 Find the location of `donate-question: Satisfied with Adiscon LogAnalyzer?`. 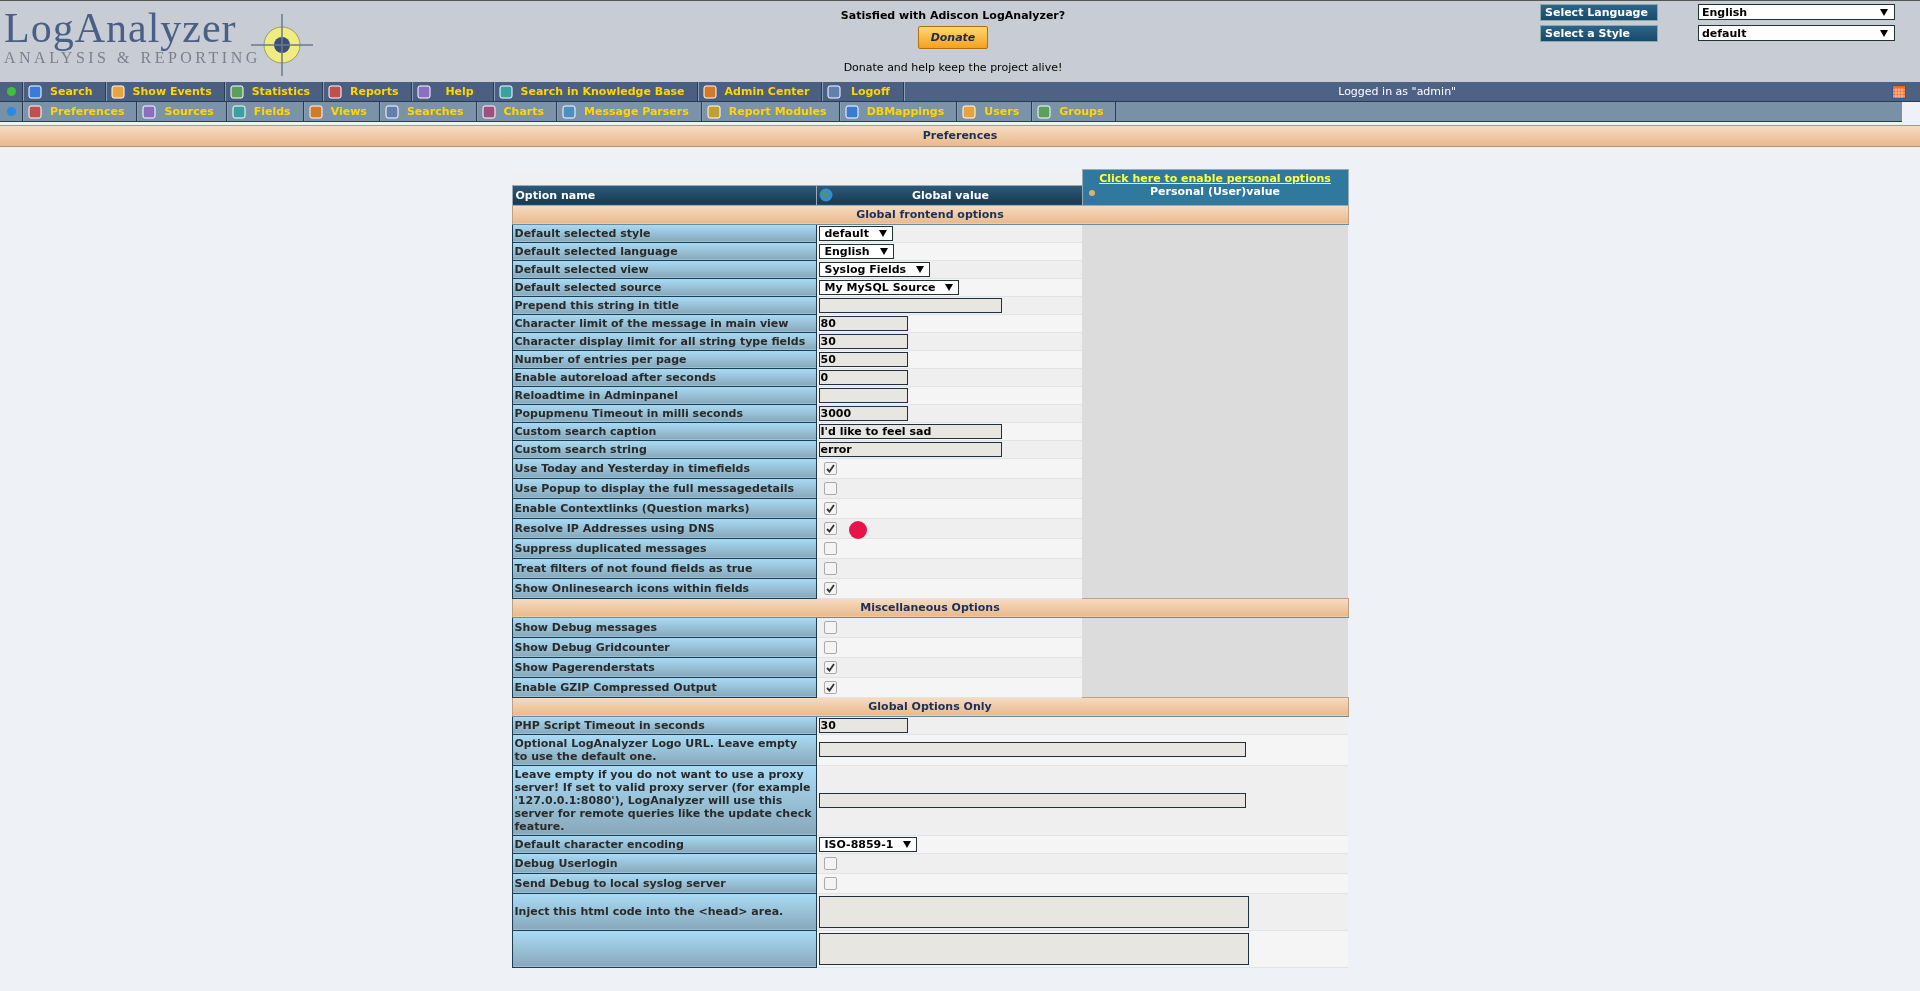

donate-question: Satisfied with Adiscon LogAnalyzer? is located at coordinates (953, 15).